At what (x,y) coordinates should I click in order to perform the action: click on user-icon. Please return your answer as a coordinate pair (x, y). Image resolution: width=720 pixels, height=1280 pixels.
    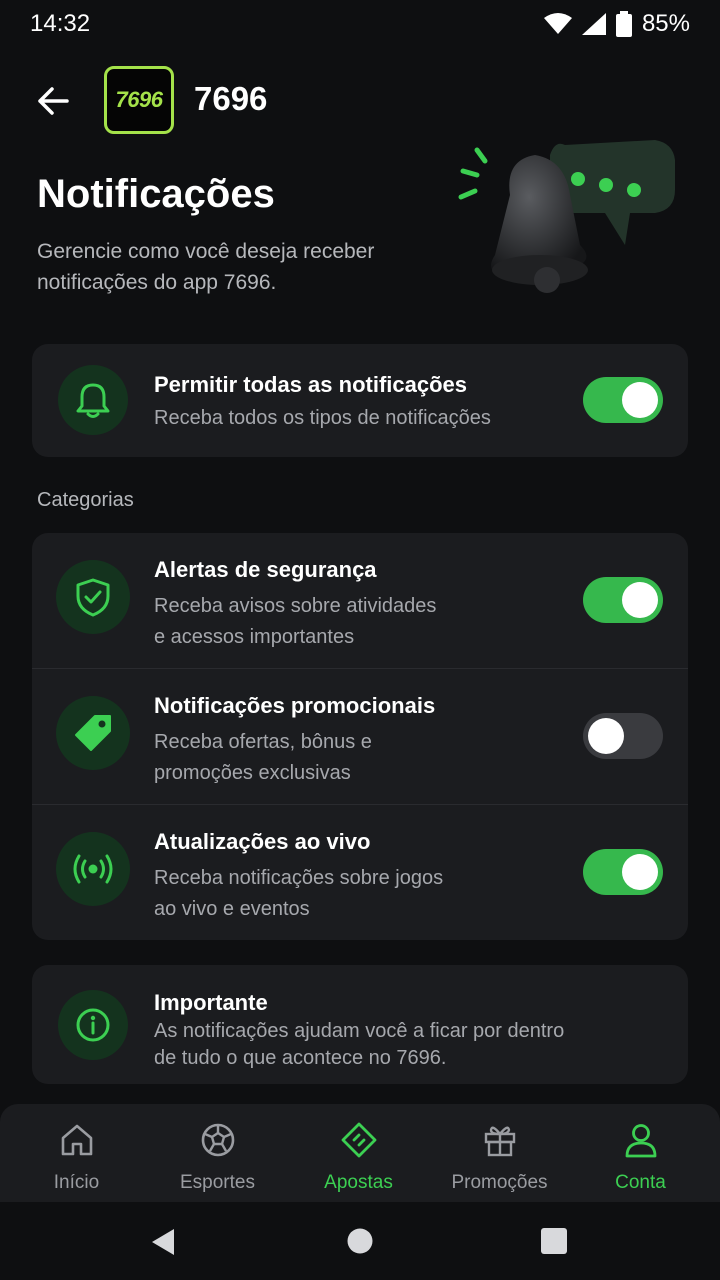
    Looking at the image, I should click on (640, 1141).